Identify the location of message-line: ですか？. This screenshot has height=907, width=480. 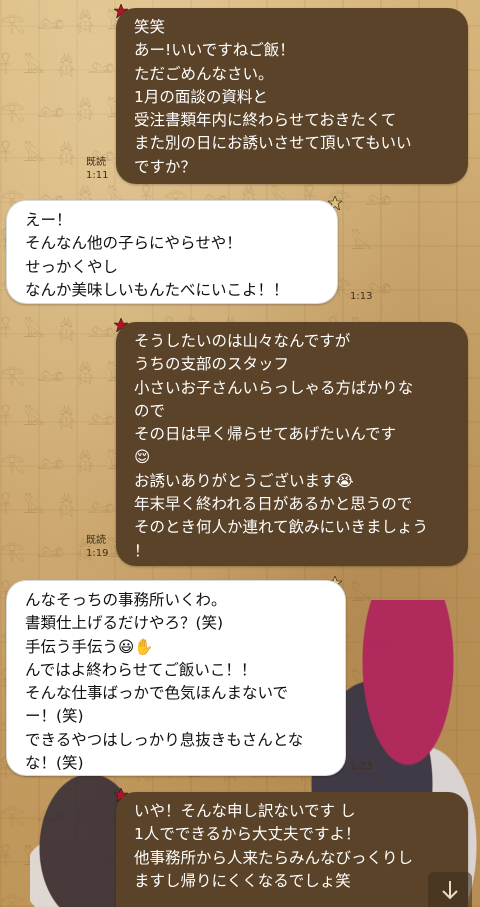
(165, 166).